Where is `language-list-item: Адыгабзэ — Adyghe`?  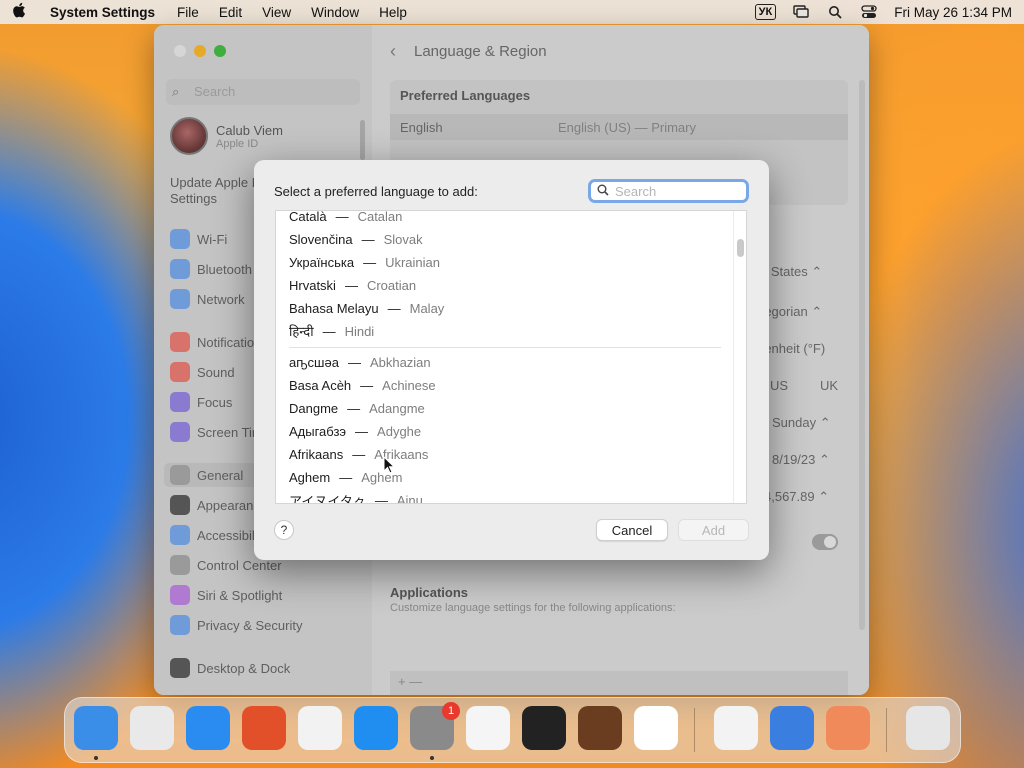 language-list-item: Адыгабзэ — Adyghe is located at coordinates (355, 431).